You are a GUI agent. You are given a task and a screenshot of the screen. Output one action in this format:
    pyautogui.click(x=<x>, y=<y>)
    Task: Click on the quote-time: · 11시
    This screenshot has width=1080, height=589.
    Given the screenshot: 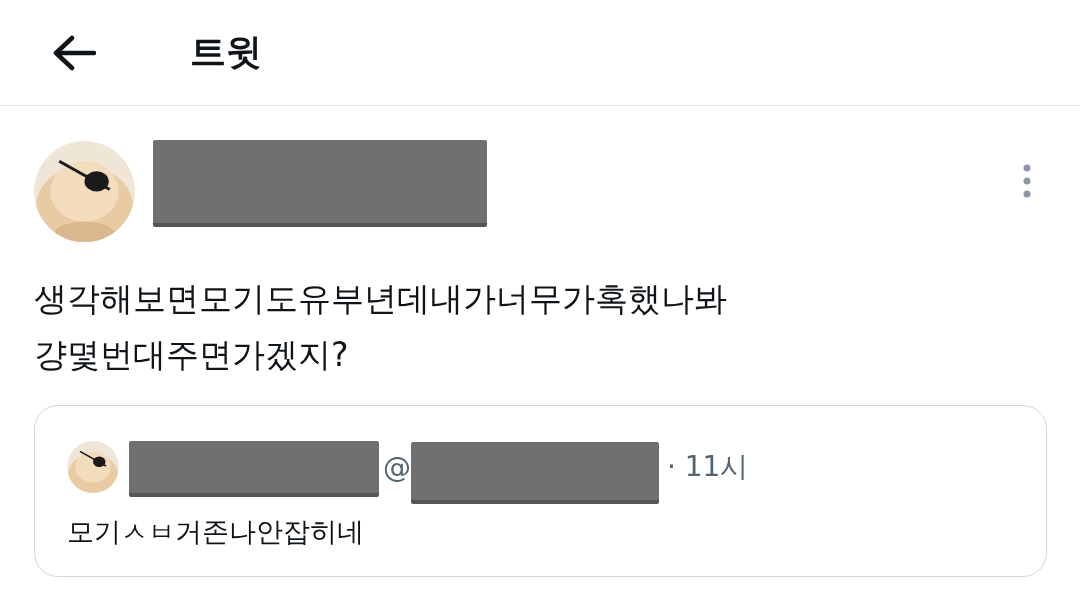 What is the action you would take?
    pyautogui.click(x=708, y=467)
    